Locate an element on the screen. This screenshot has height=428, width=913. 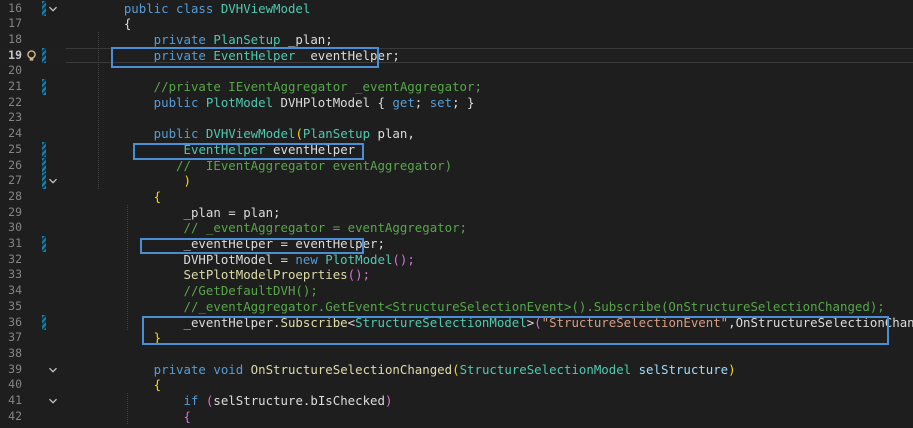
code-text: } is located at coordinates (127, 338).